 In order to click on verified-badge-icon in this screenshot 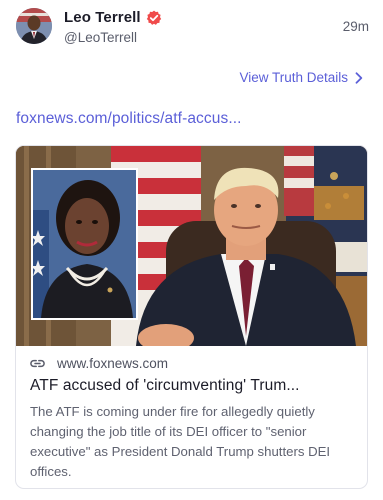, I will do `click(154, 18)`.